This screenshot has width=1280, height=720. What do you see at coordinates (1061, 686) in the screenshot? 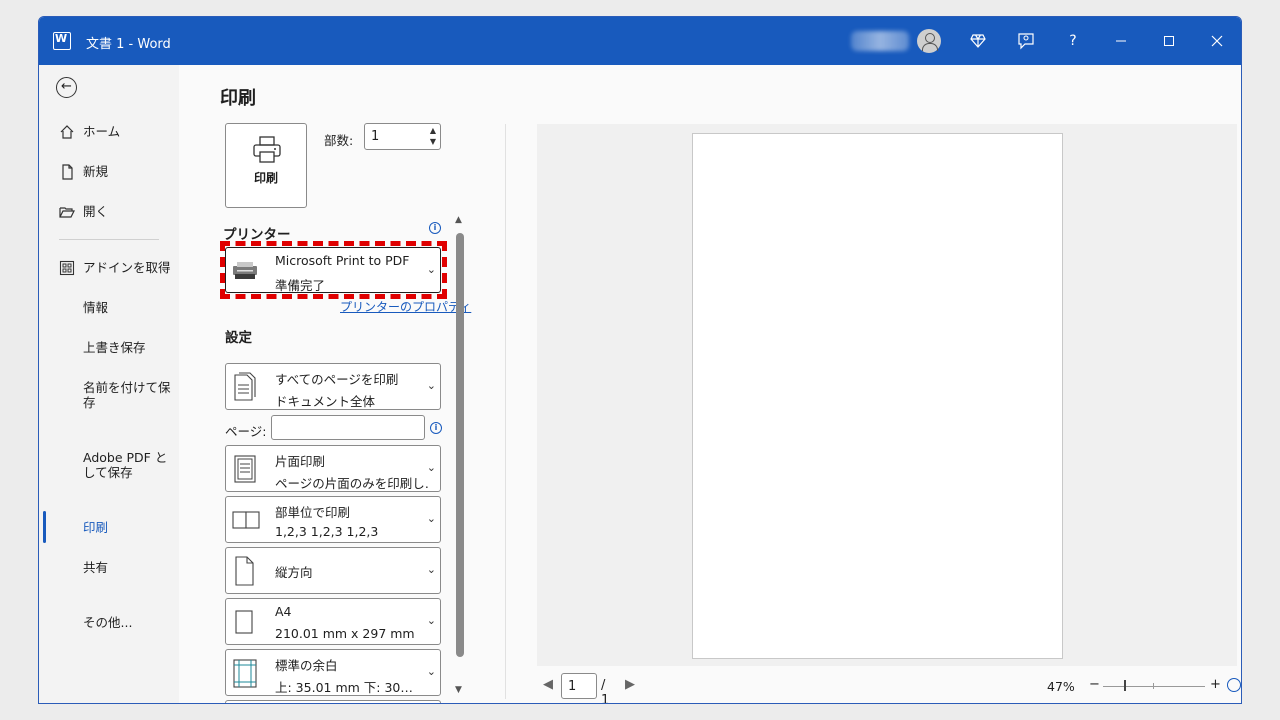
I see `zoom-level: 47%` at bounding box center [1061, 686].